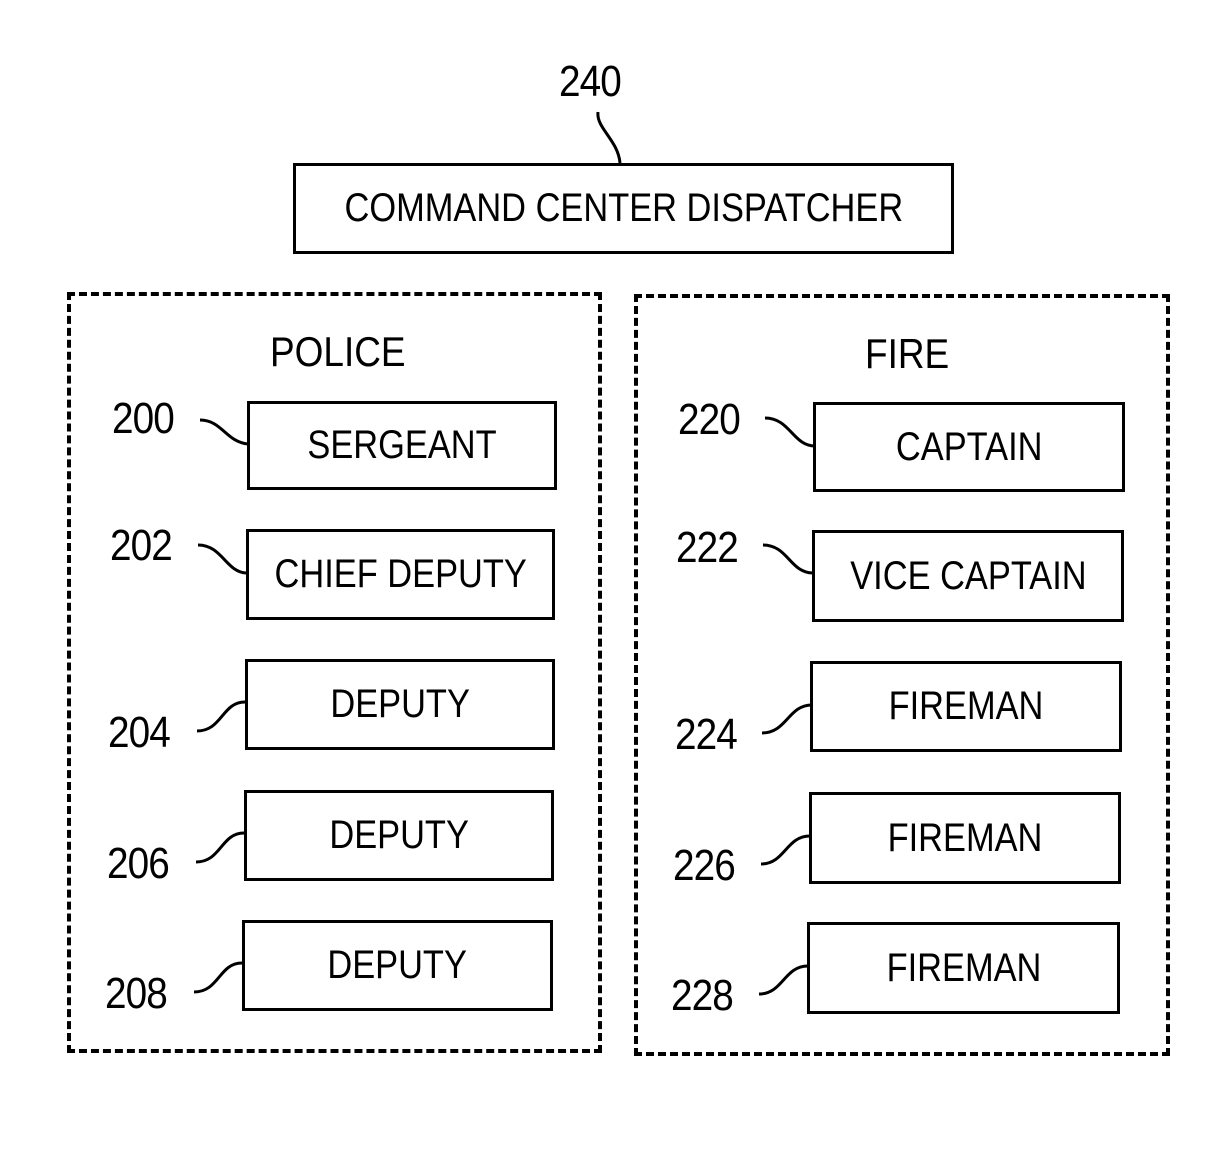 The height and width of the screenshot is (1155, 1207). I want to click on ref-numeral-200: 200, so click(143, 418).